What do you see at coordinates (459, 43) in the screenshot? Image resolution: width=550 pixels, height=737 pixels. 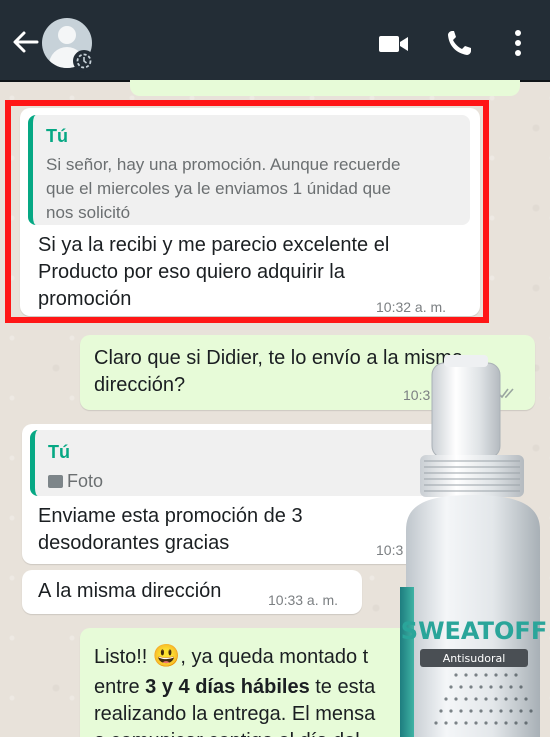 I see `phone-icon` at bounding box center [459, 43].